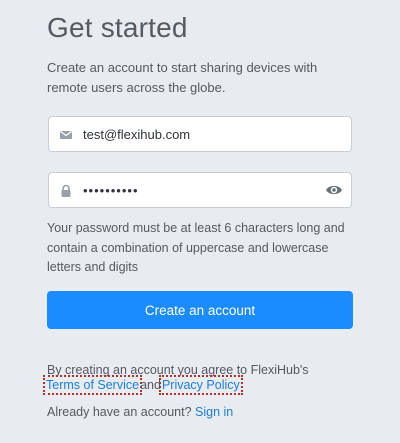 This screenshot has width=400, height=443. I want to click on agreement-conjunction: and, so click(150, 385).